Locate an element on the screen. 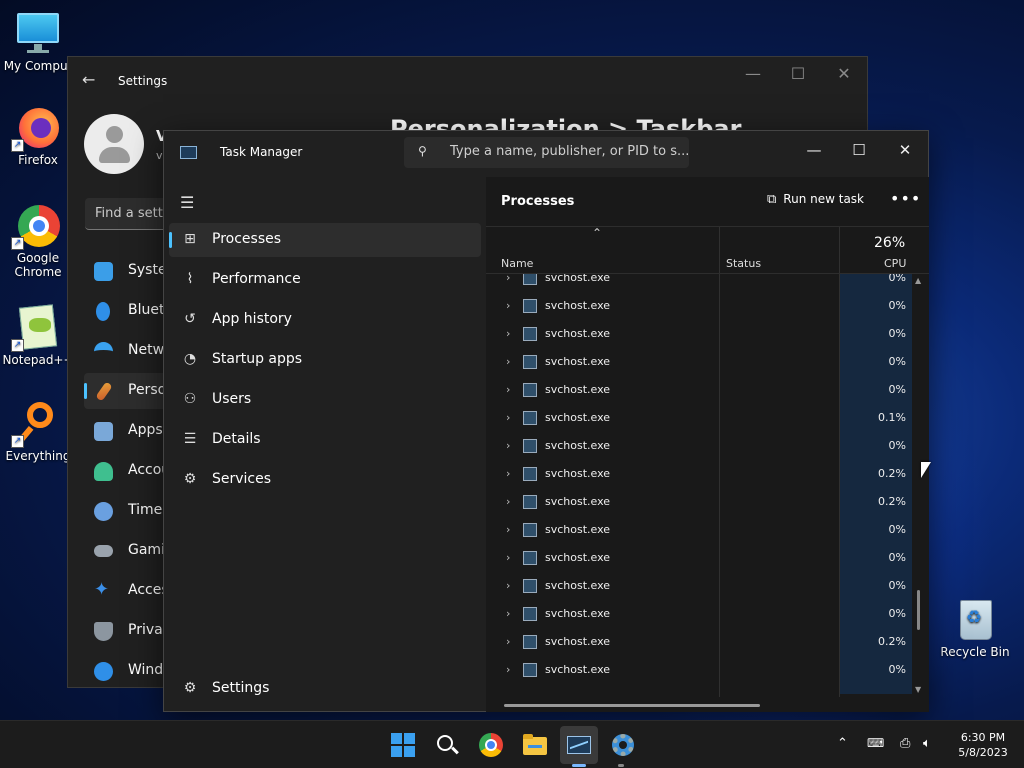 This screenshot has width=1024, height=768. tm-nav-services: ⚙ Services is located at coordinates (325, 480).